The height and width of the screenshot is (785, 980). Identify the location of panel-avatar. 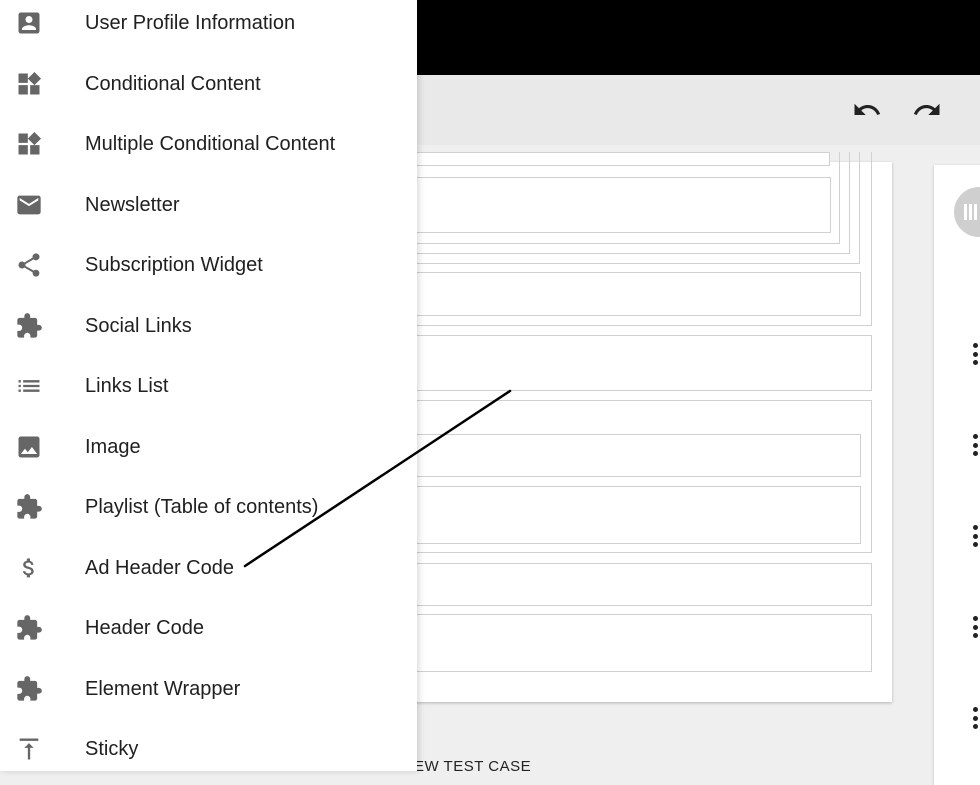
(967, 212).